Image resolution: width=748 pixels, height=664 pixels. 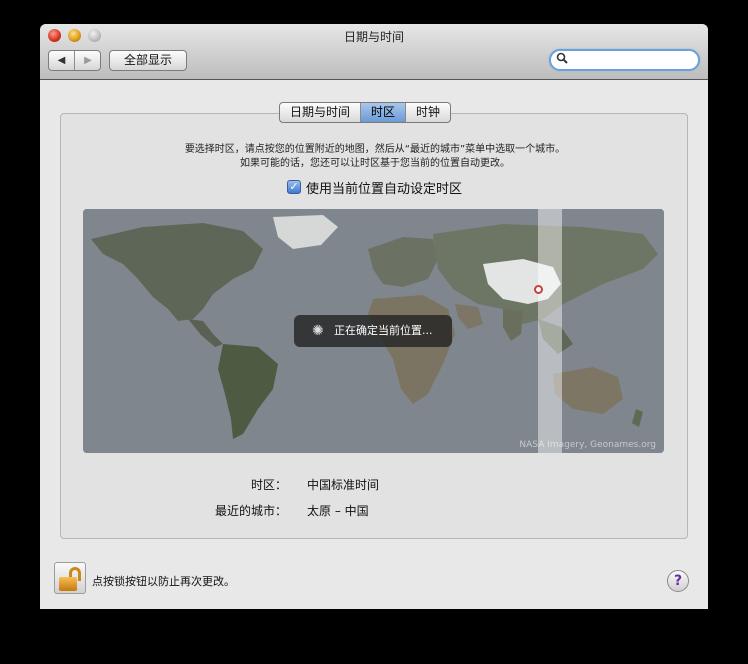 I want to click on auto-timezone-row: ✓ 使用当前位置自动设定时区, so click(x=374, y=187).